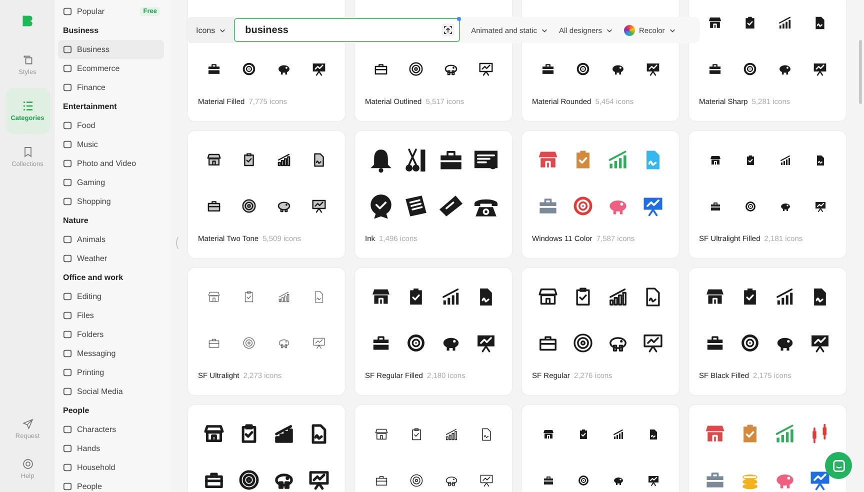  Describe the element at coordinates (111, 49) in the screenshot. I see `category-item: Business` at that location.